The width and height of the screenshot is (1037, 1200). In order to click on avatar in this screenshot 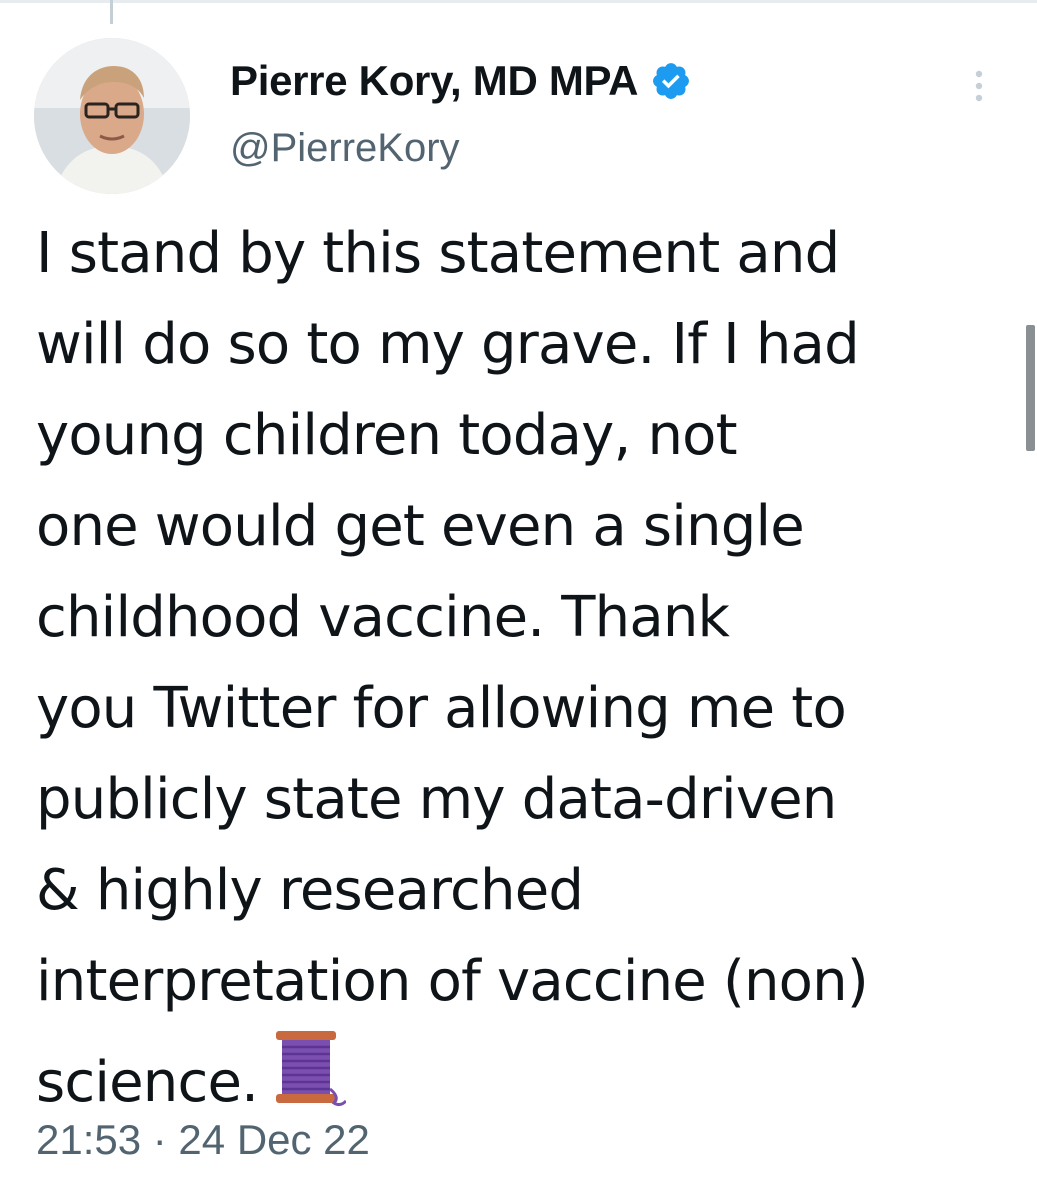, I will do `click(112, 116)`.